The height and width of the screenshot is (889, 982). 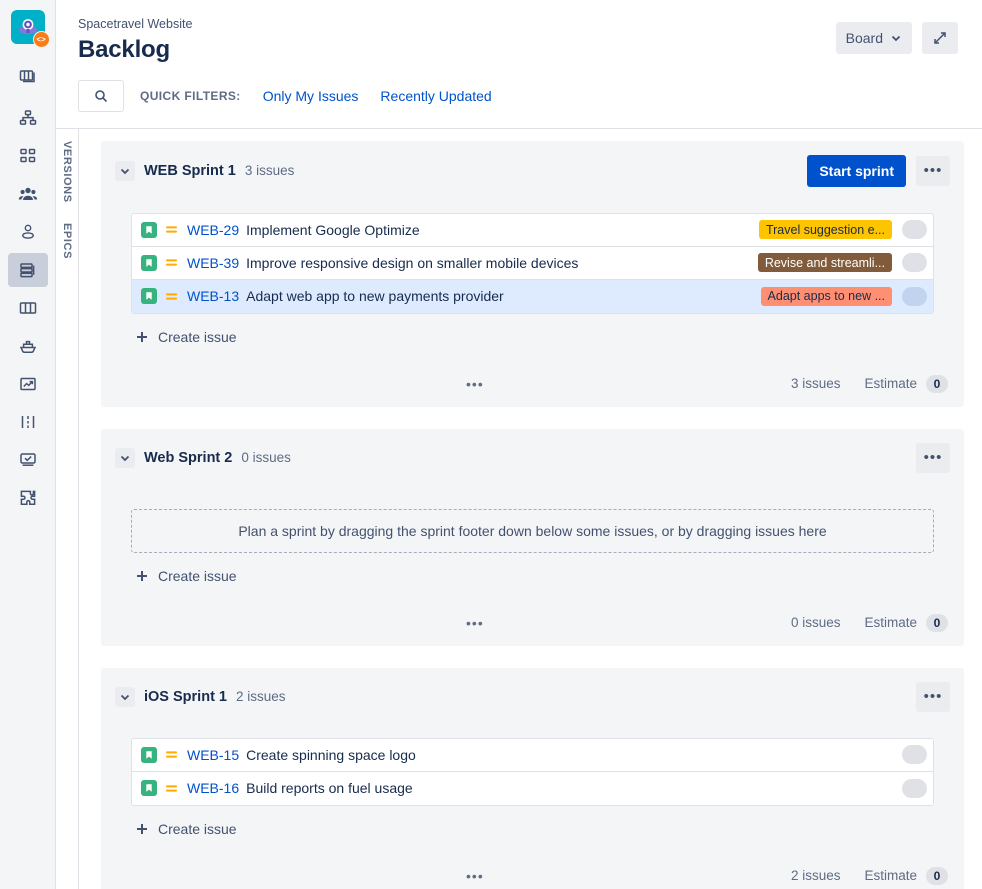 What do you see at coordinates (27, 270) in the screenshot?
I see `sidebar-item-backlog` at bounding box center [27, 270].